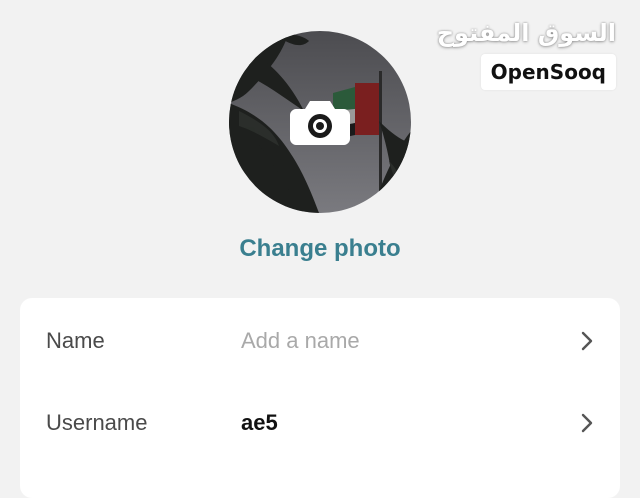 The image size is (640, 498). Describe the element at coordinates (526, 33) in the screenshot. I see `watermark-arabic-text: السوق المفتوح` at that location.